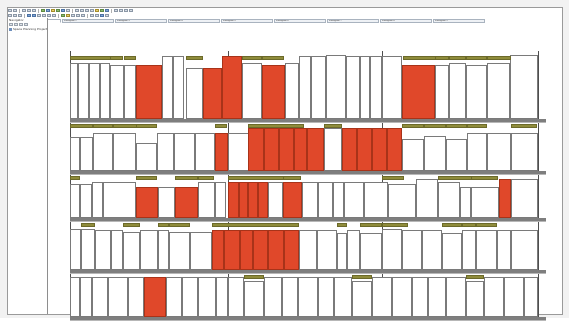  What do you see at coordinates (459, 21) in the screenshot?
I see `document-tab: Planogram 9` at bounding box center [459, 21].